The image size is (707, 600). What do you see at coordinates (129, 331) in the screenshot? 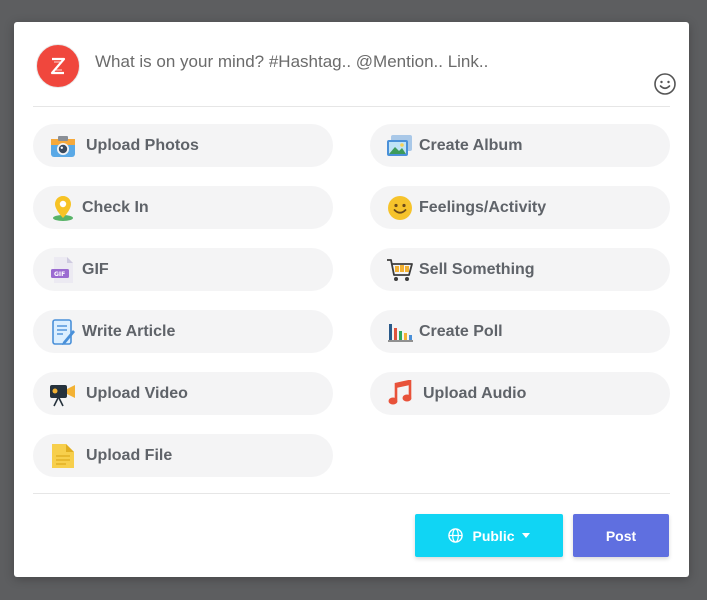
I see `option-label: Write Article` at bounding box center [129, 331].